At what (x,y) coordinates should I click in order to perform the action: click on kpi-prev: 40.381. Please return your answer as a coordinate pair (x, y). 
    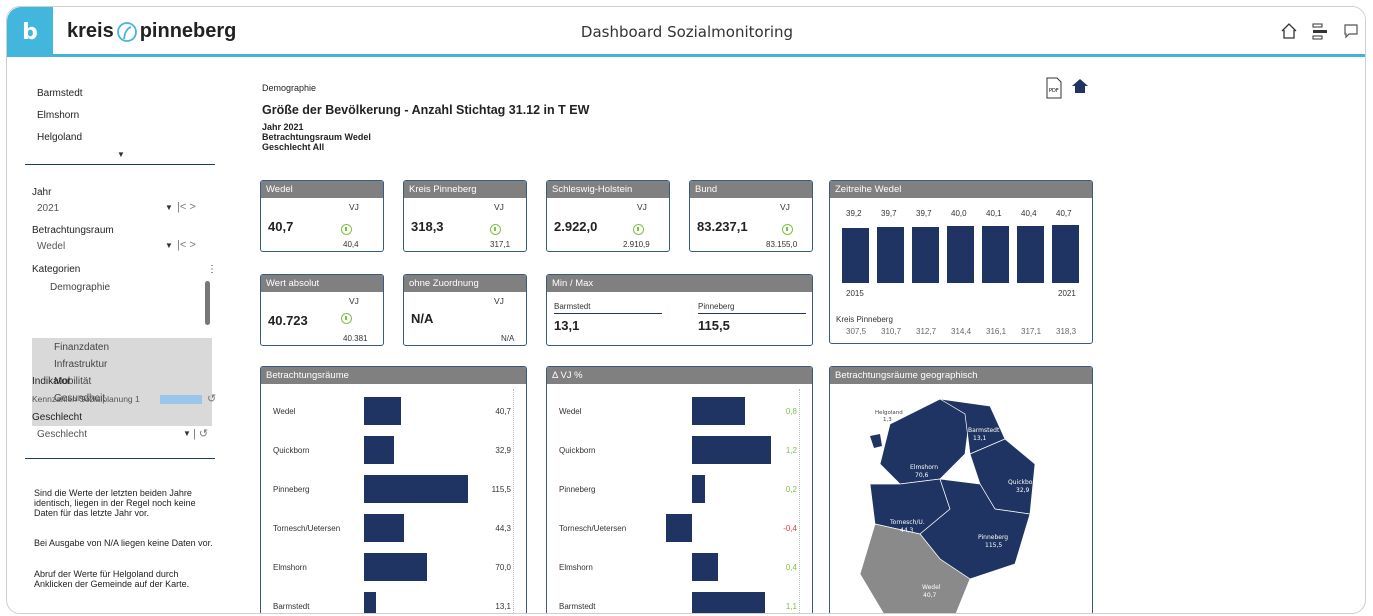
    Looking at the image, I should click on (355, 338).